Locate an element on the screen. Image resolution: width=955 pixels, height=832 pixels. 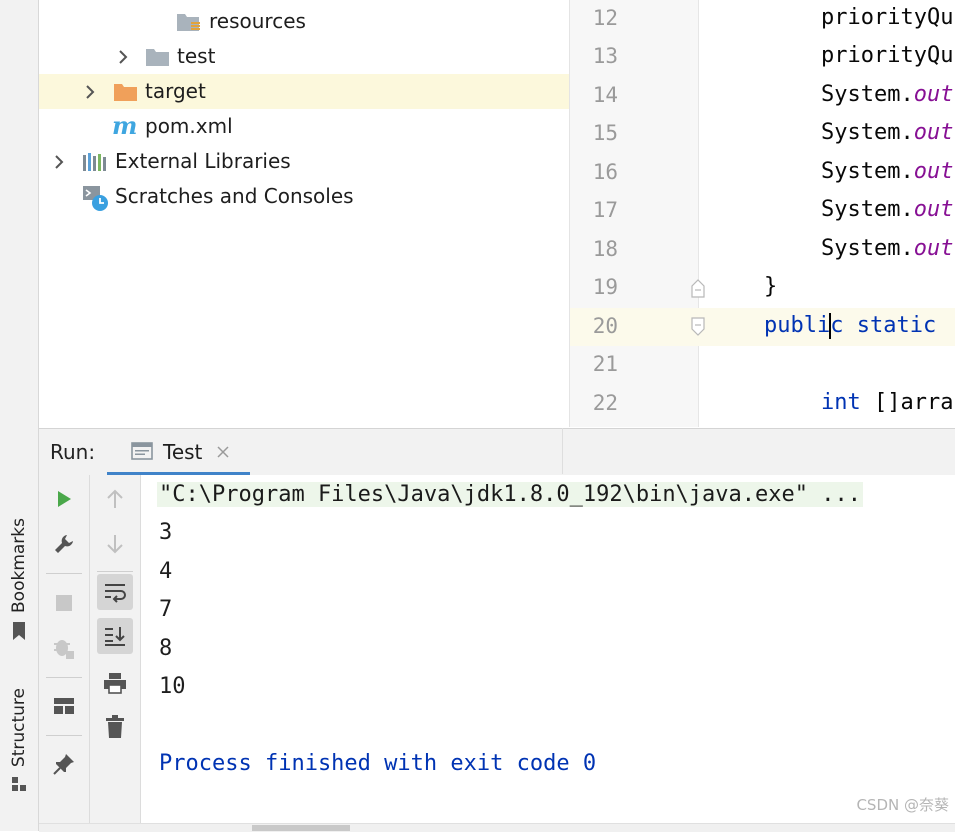
print-button is located at coordinates (115, 683).